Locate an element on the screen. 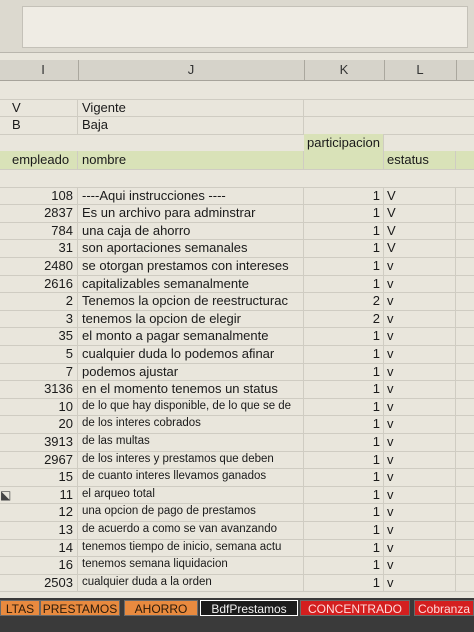  nombre-cell: una opcion de pago de prestamos is located at coordinates (191, 512).